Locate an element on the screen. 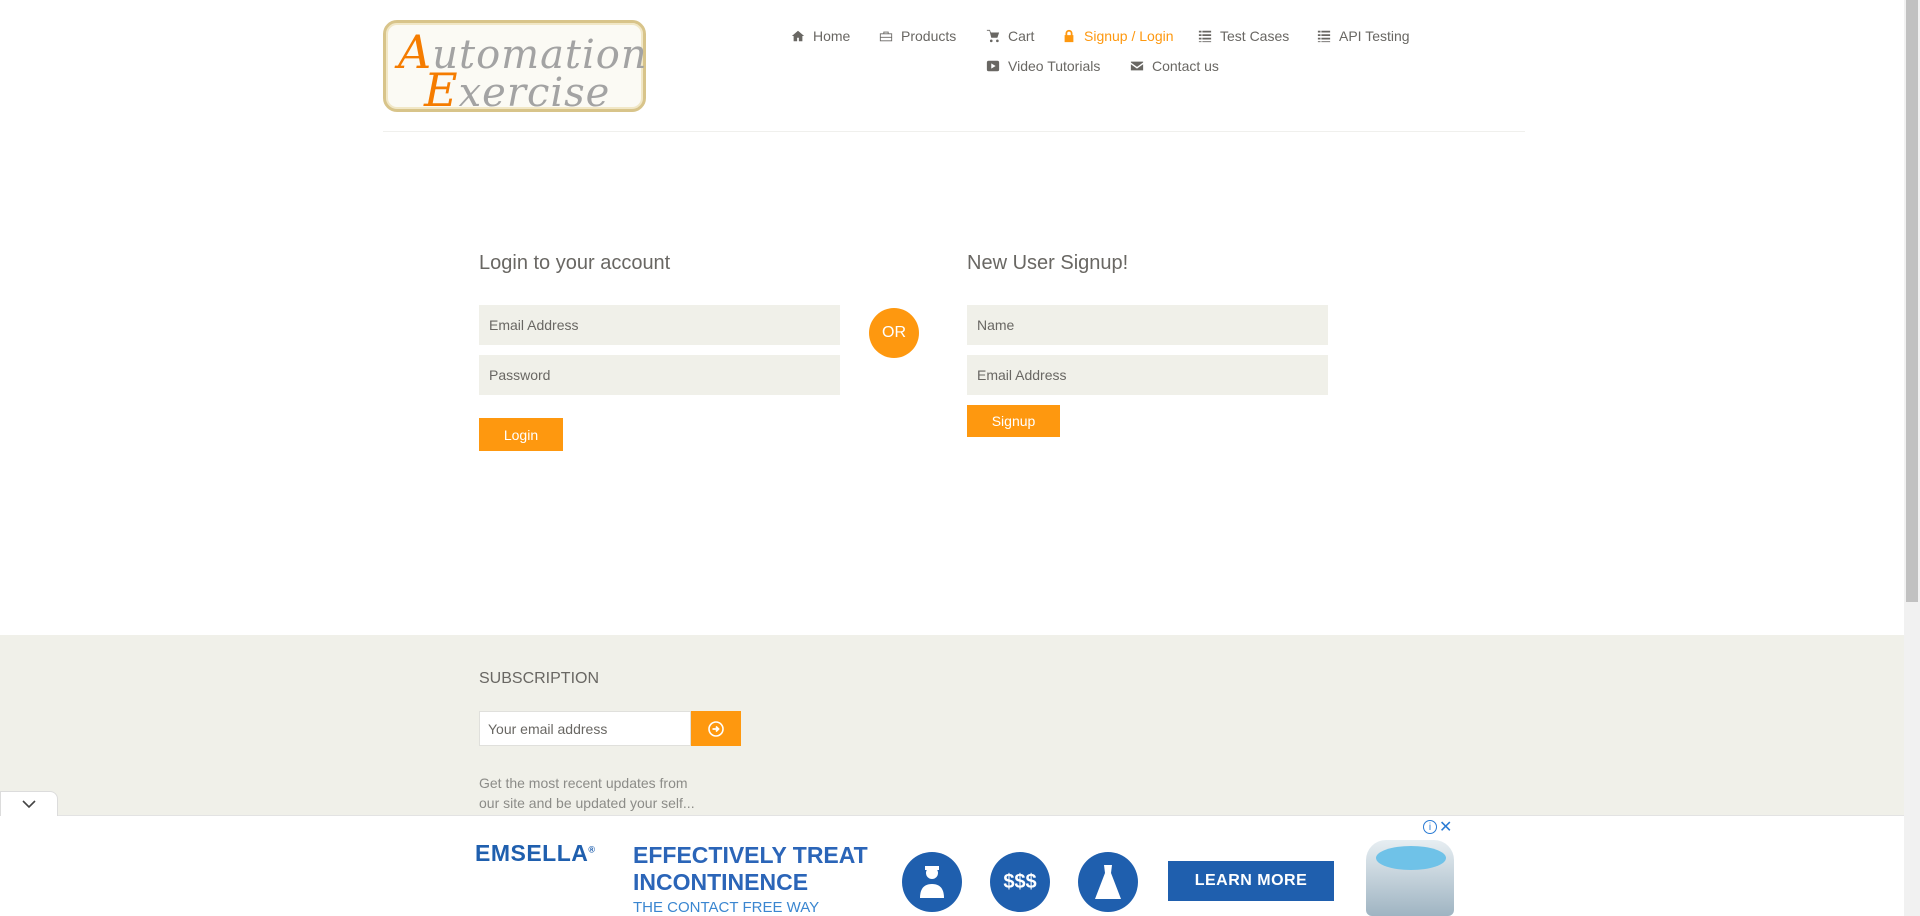  login-email-input is located at coordinates (659, 325).